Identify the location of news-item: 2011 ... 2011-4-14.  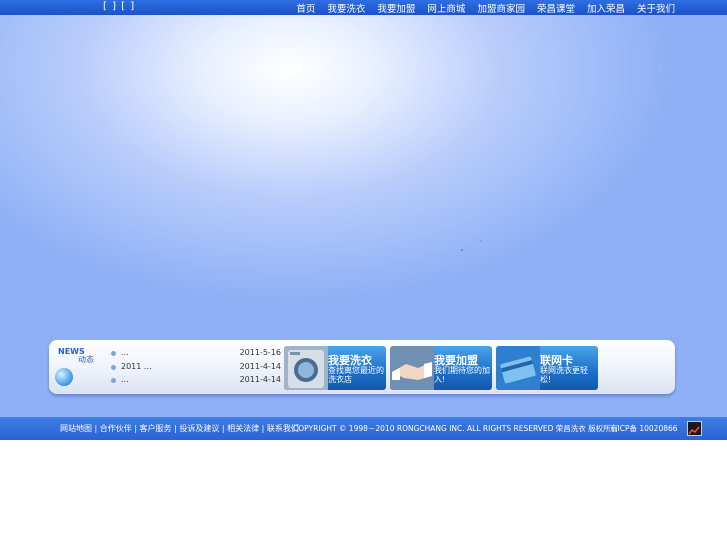
(195, 369).